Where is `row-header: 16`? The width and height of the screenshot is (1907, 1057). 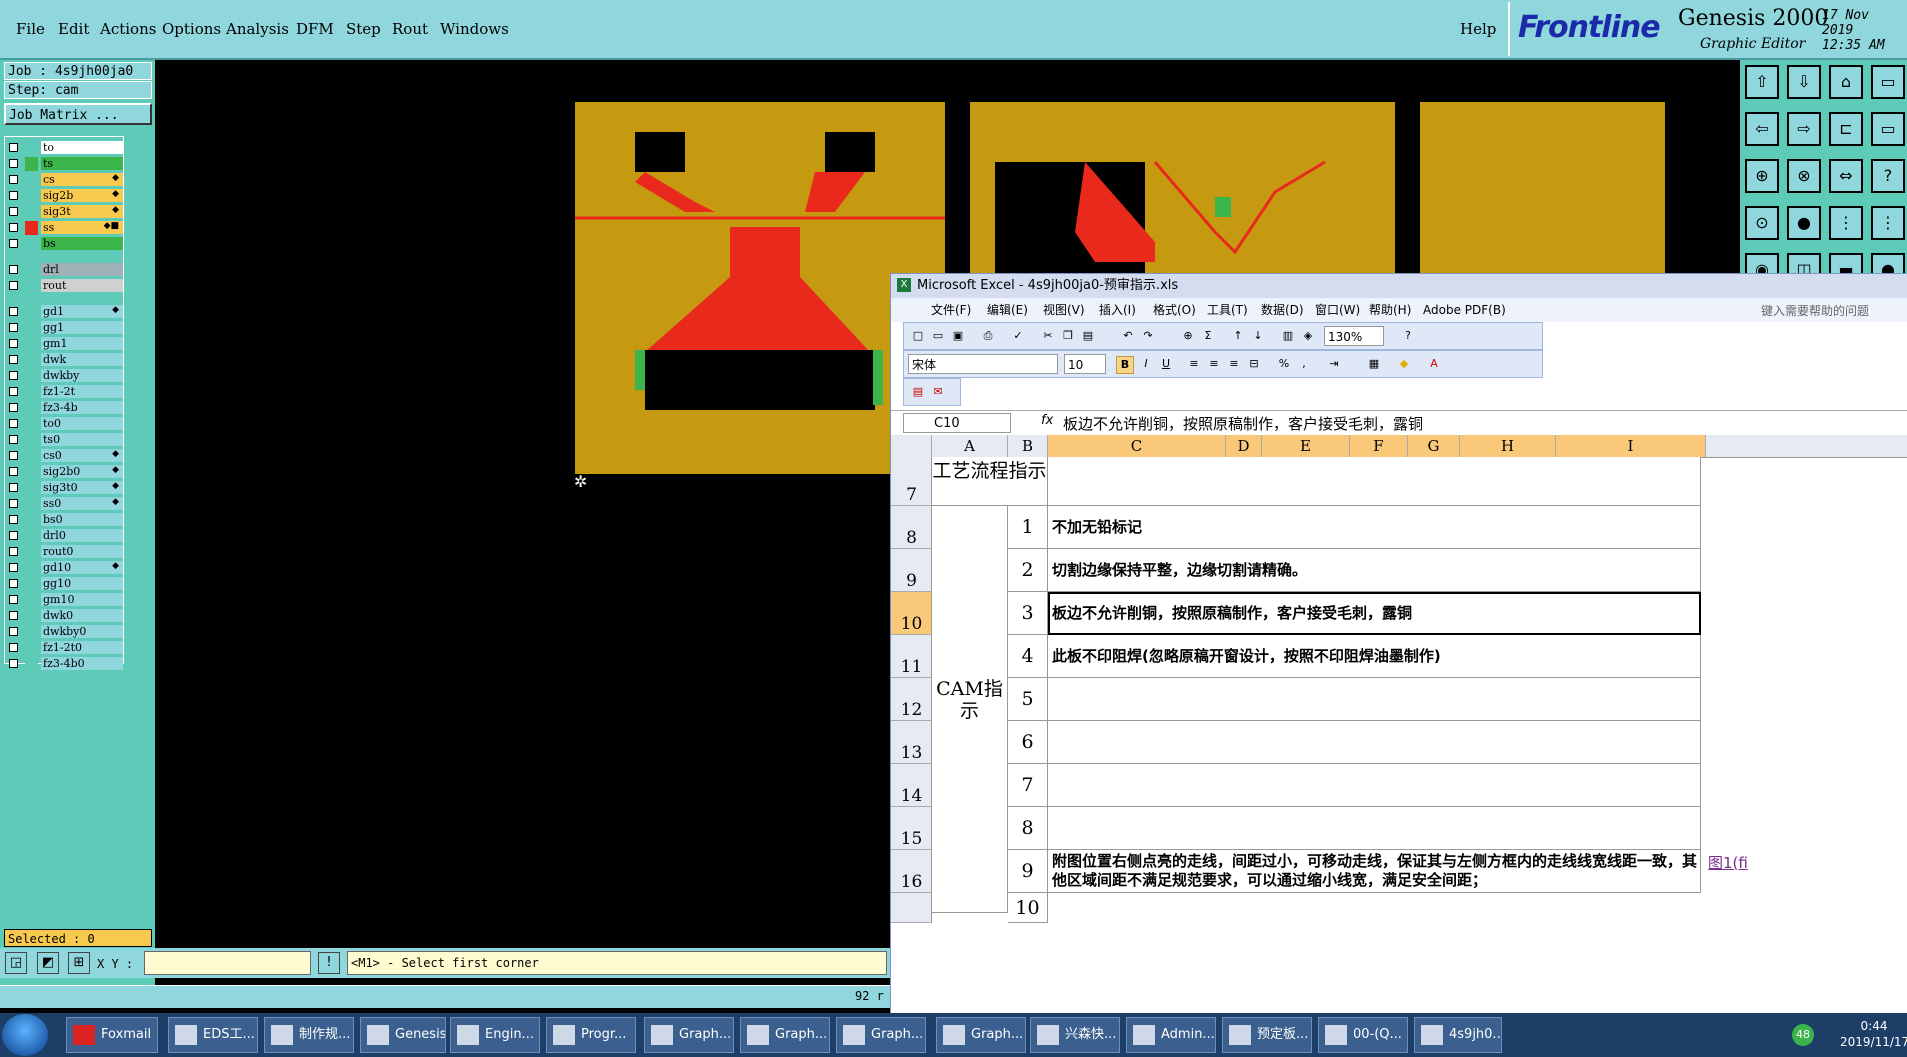 row-header: 16 is located at coordinates (911, 871).